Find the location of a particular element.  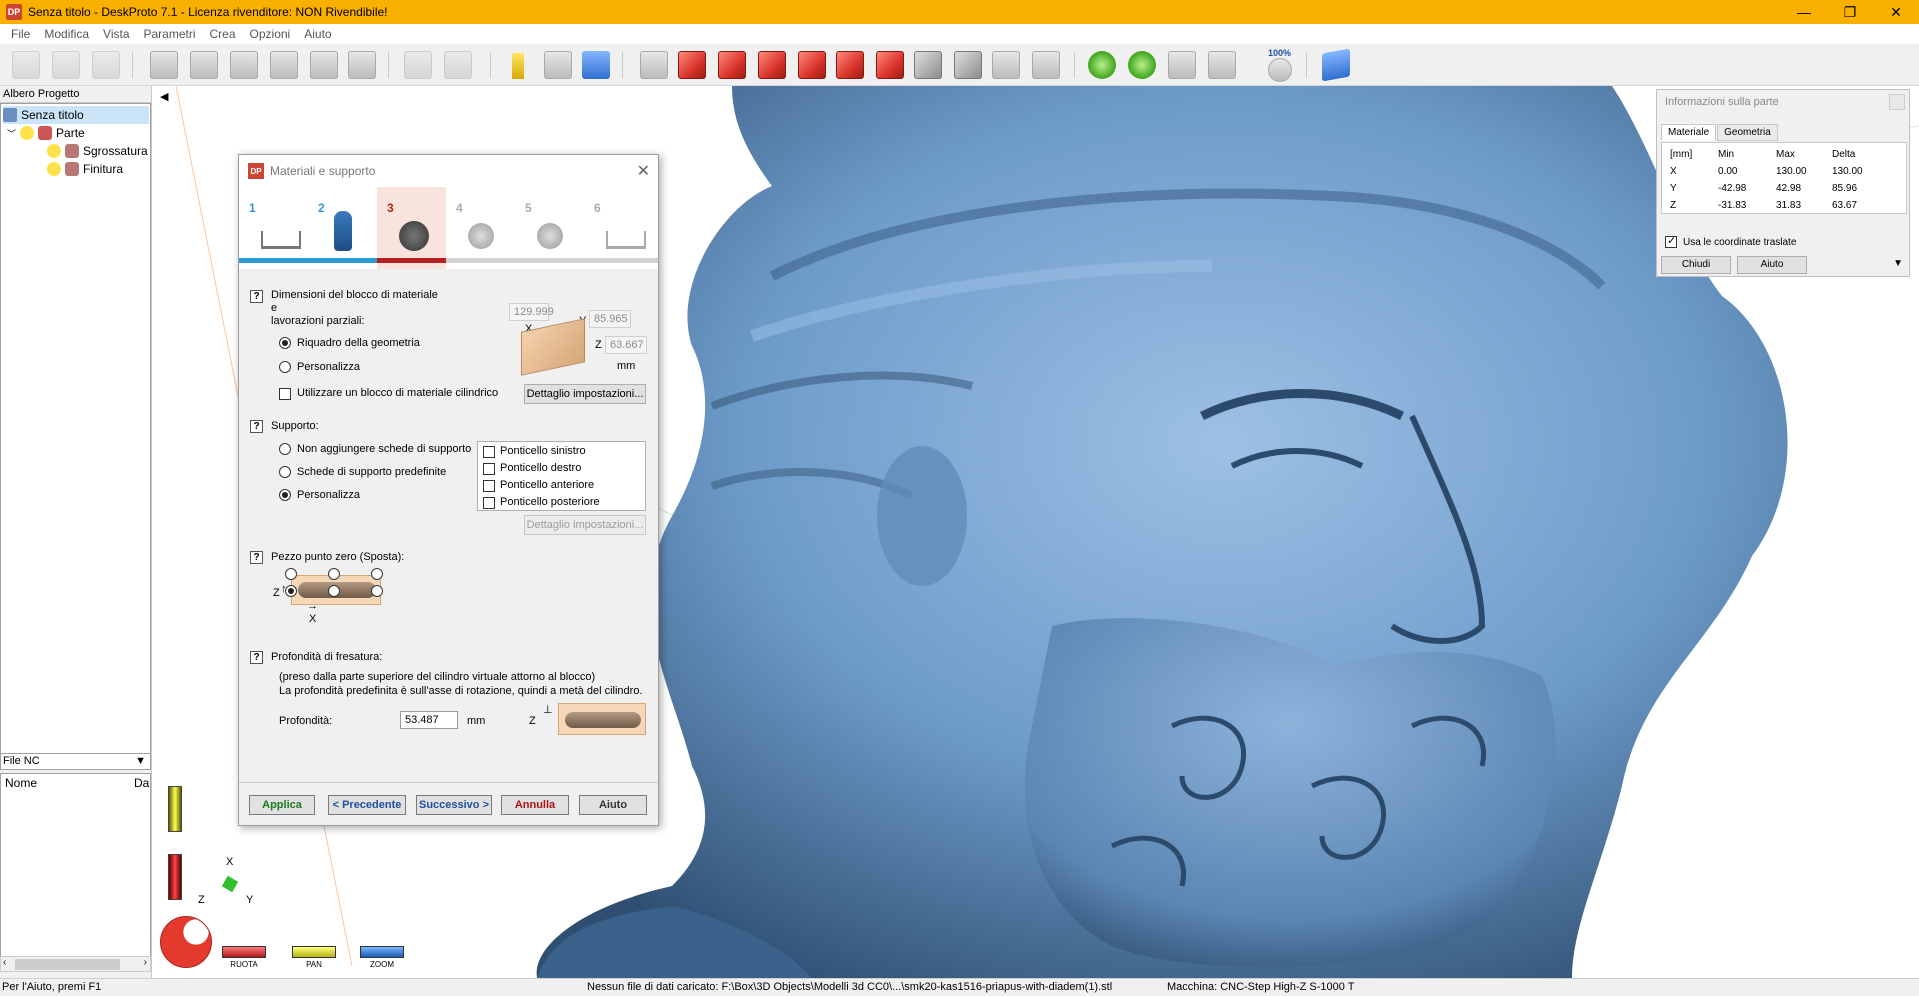

column-header-date: Da is located at coordinates (141, 783).